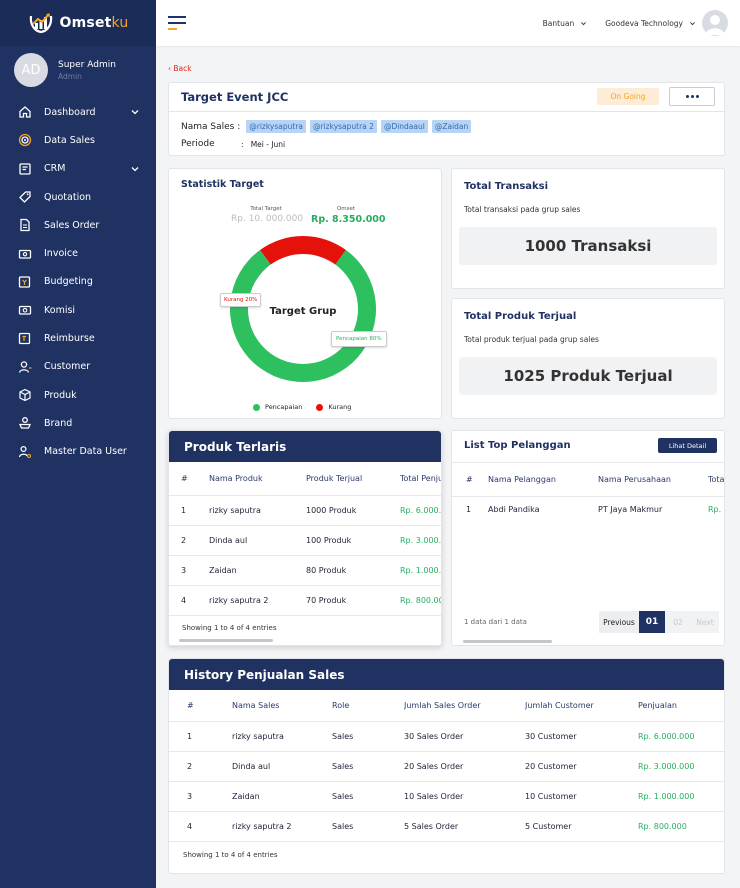 The width and height of the screenshot is (740, 888). I want to click on legend-item: Pencapaian, so click(277, 407).